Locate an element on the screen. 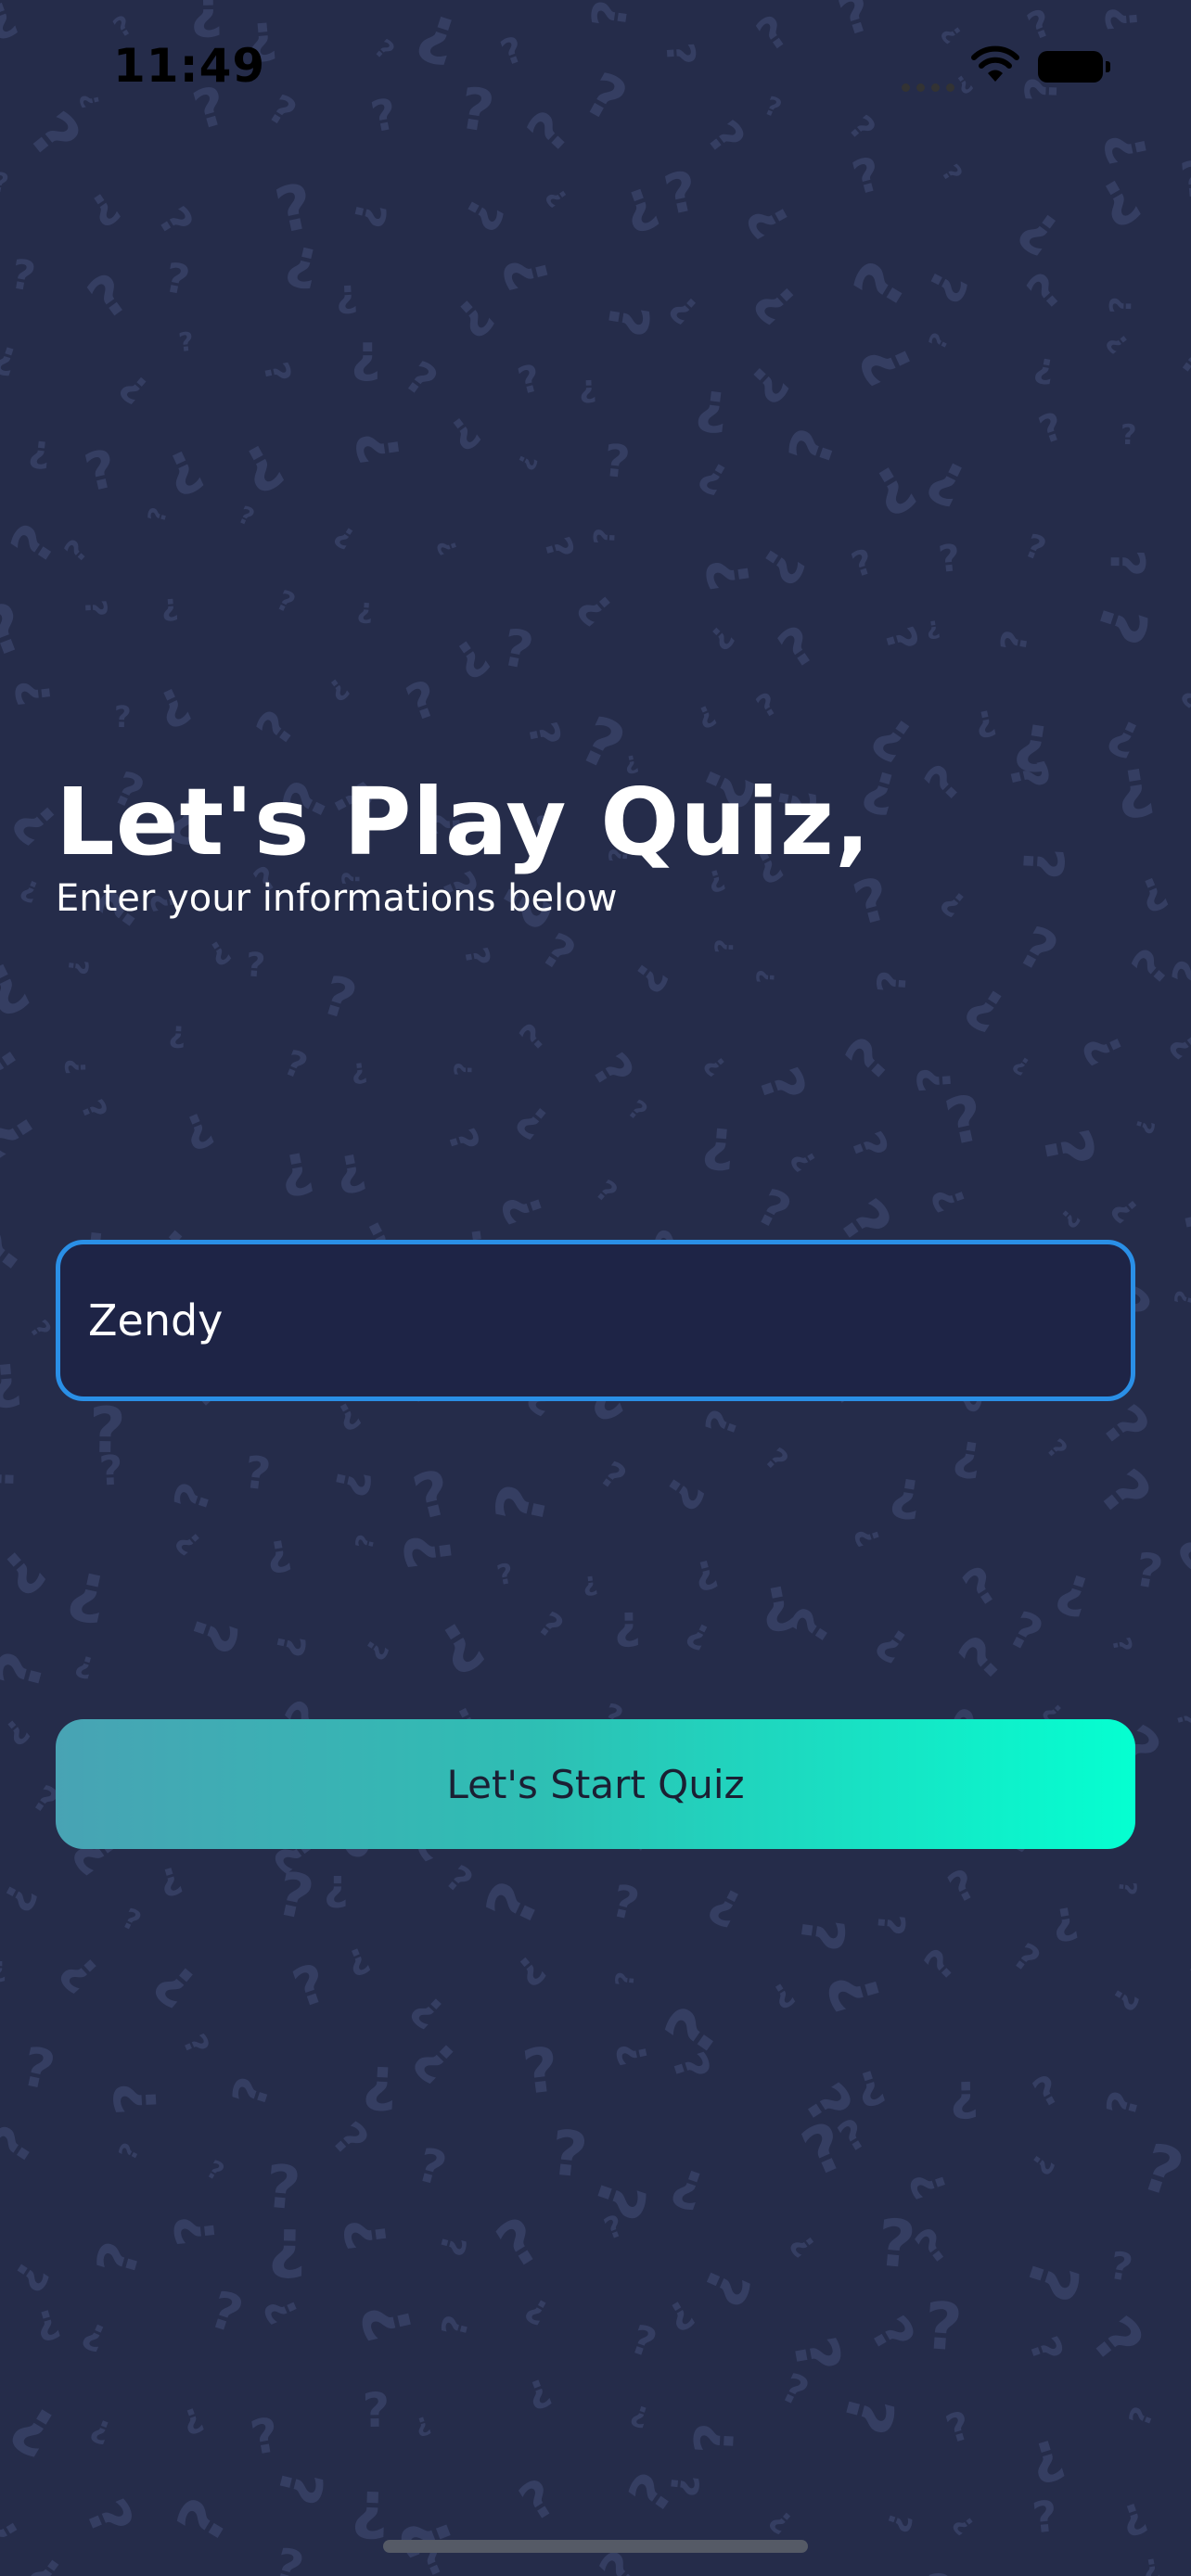  name-field is located at coordinates (595, 1320).